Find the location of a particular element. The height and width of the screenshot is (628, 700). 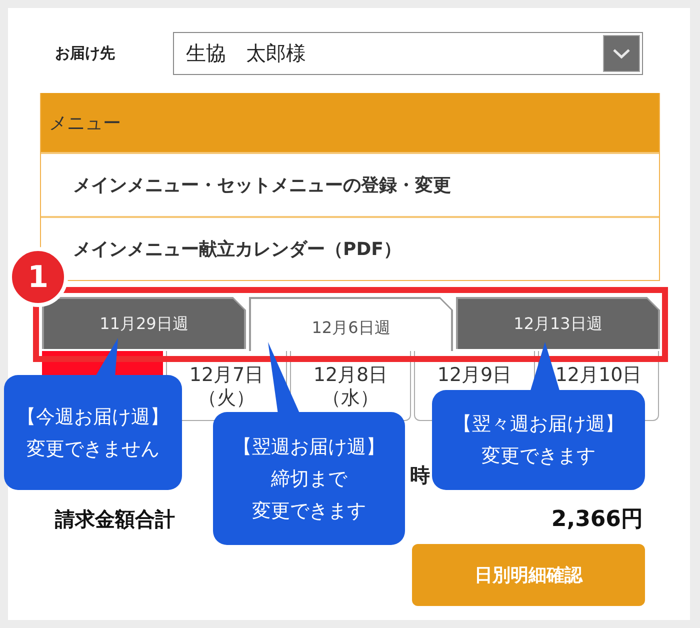

callout-text: 変更できません is located at coordinates (93, 449).